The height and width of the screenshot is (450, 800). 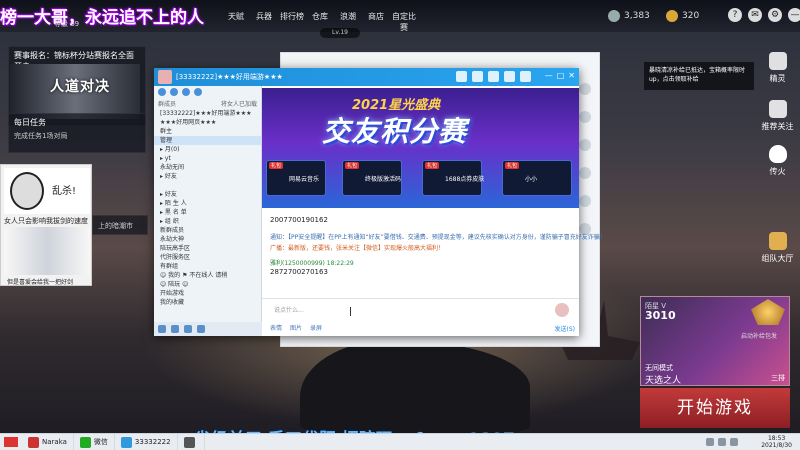 What do you see at coordinates (775, 15) in the screenshot?
I see `settings-icon: ⚙` at bounding box center [775, 15].